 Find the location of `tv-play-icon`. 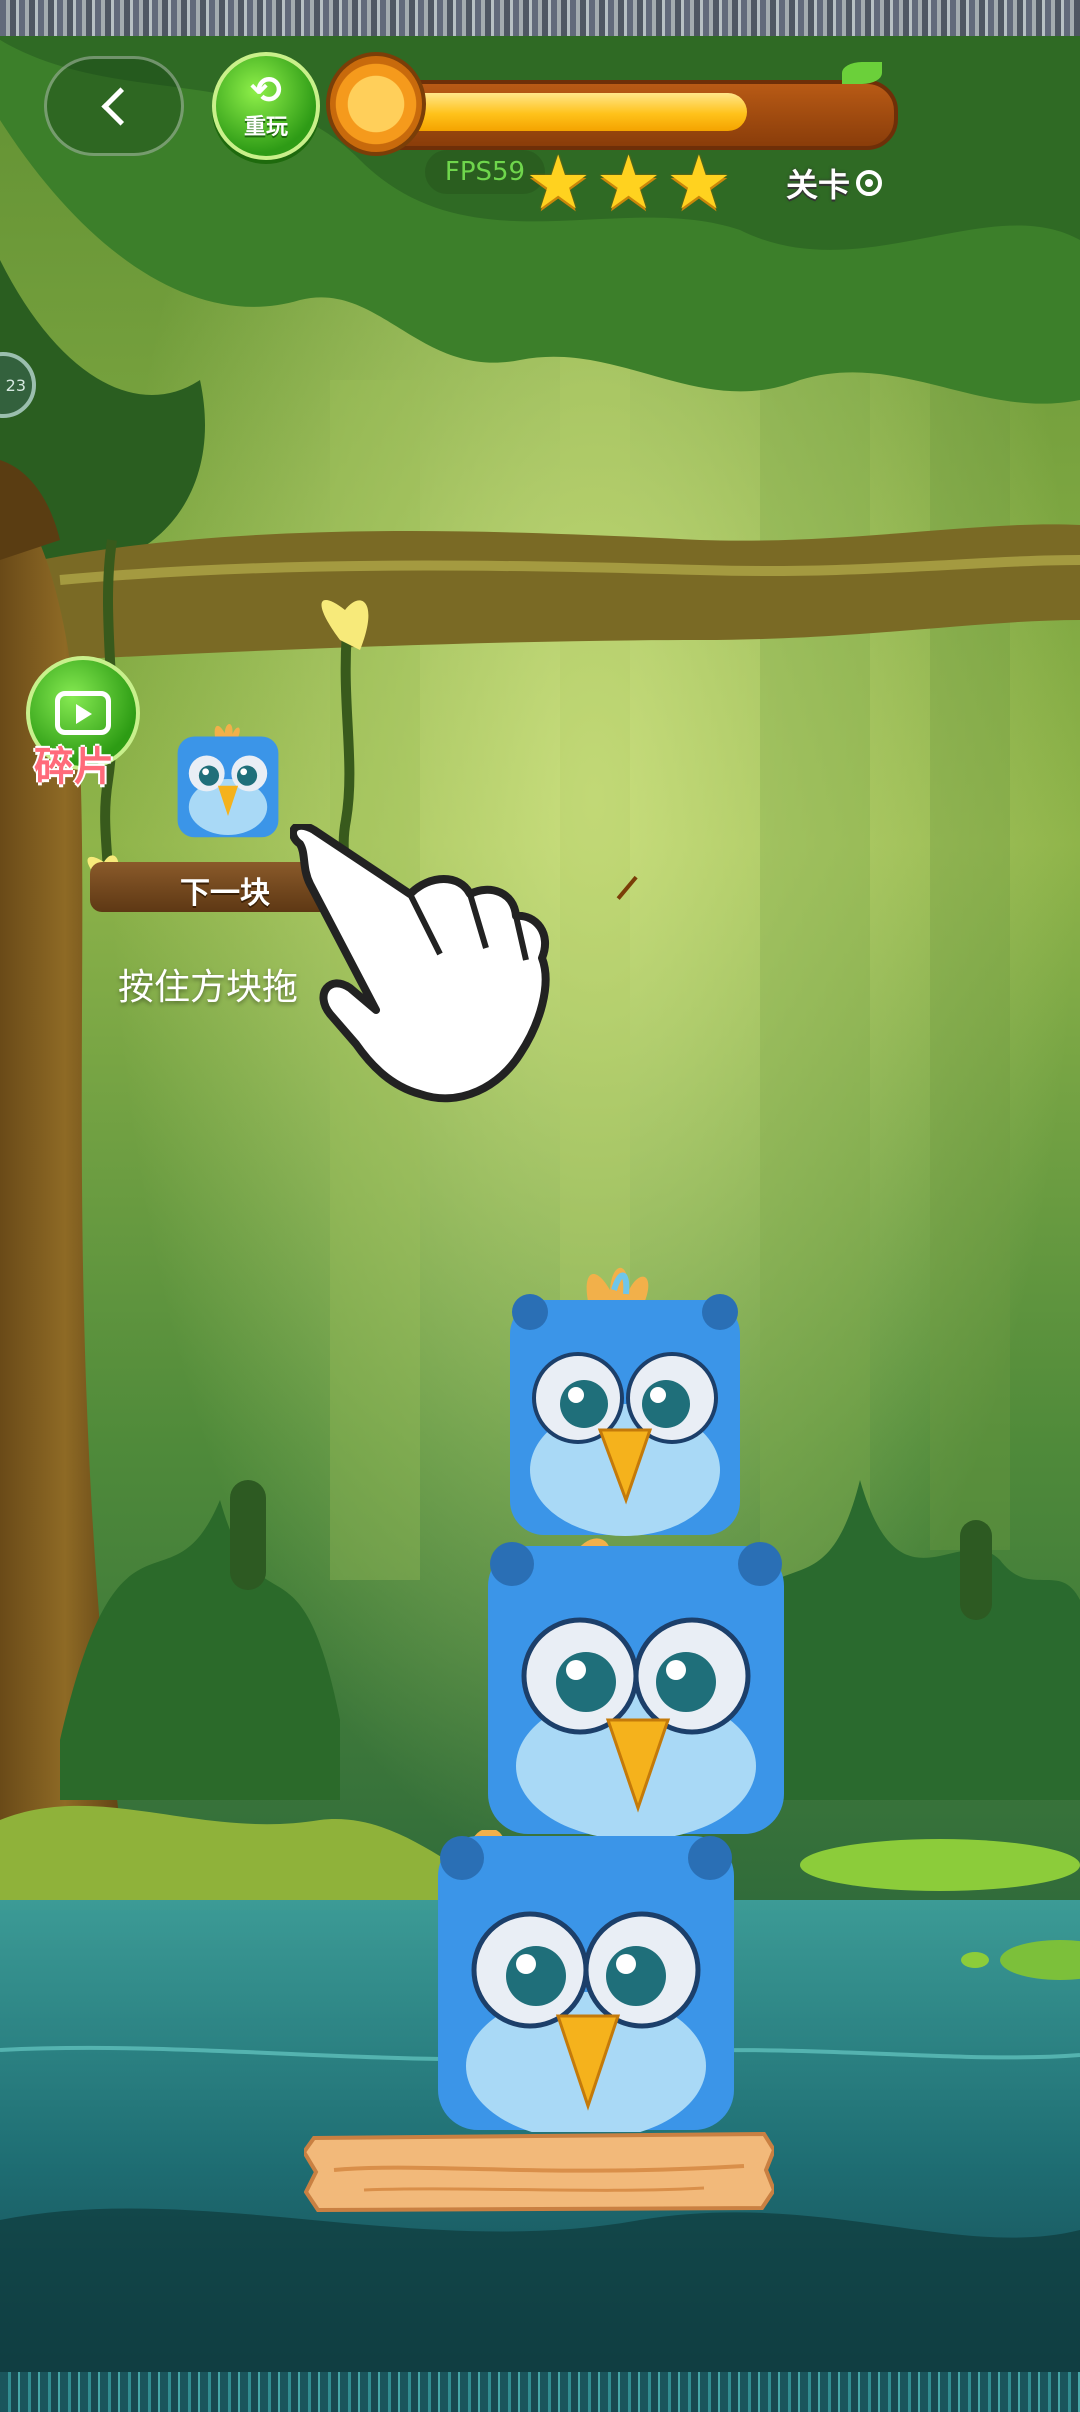

tv-play-icon is located at coordinates (83, 713).